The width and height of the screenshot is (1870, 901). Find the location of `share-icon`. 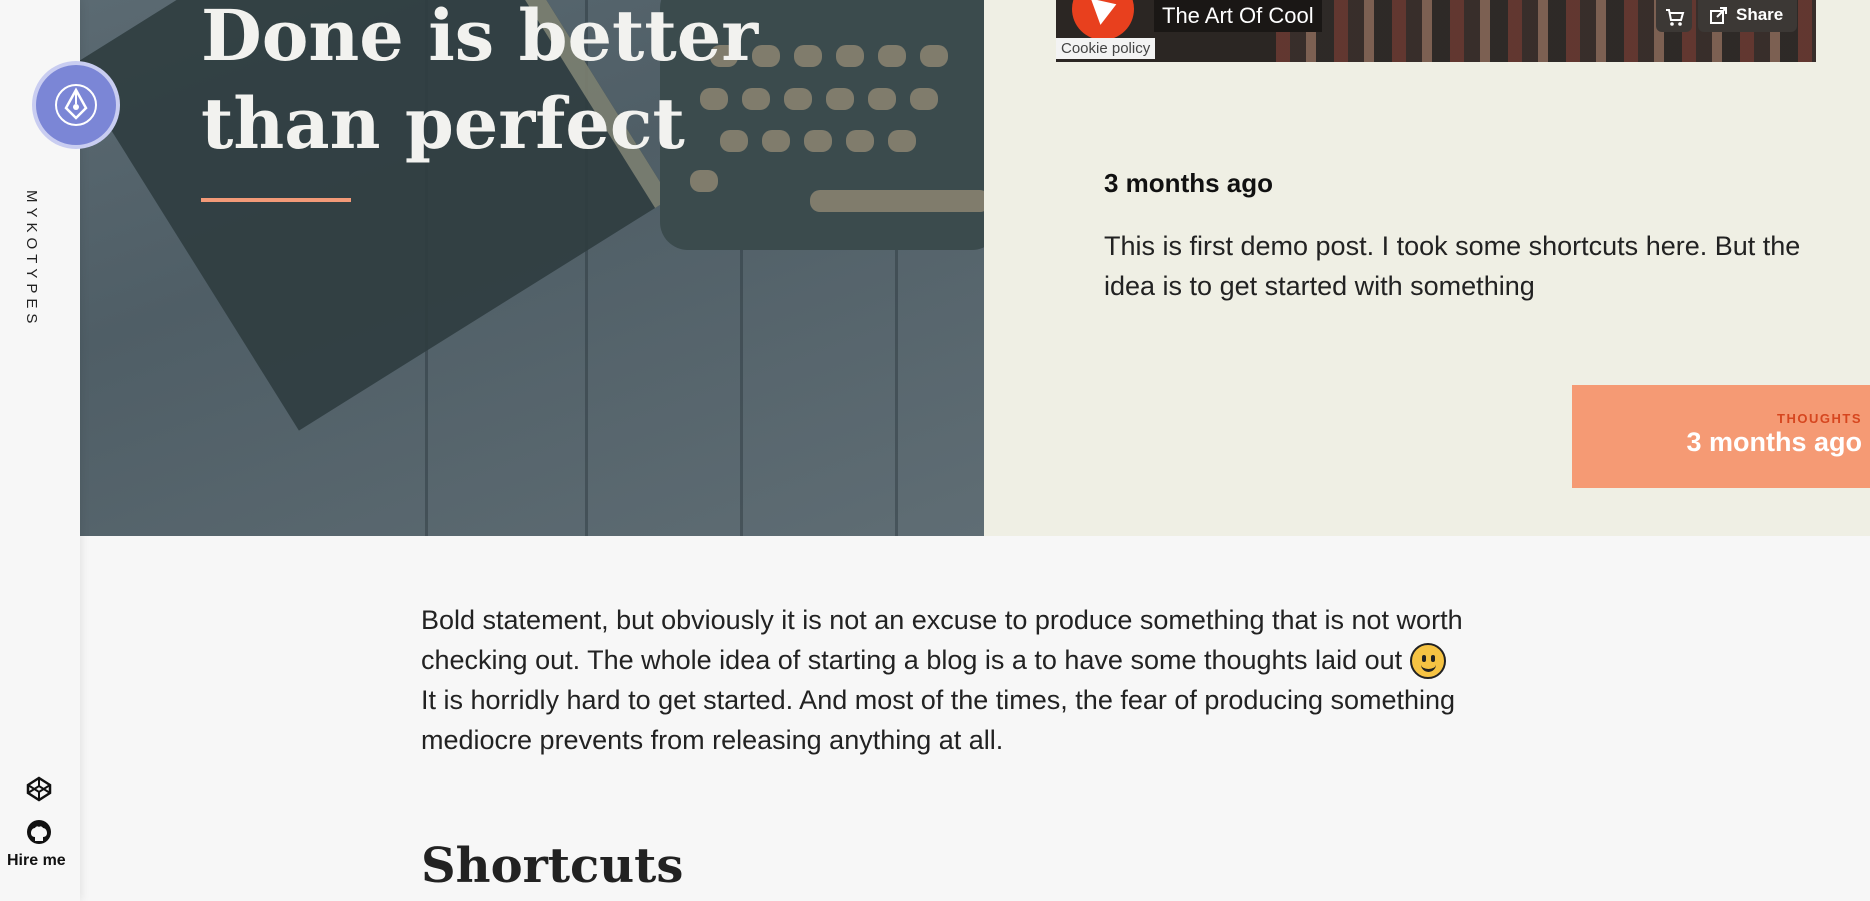

share-icon is located at coordinates (1718, 15).